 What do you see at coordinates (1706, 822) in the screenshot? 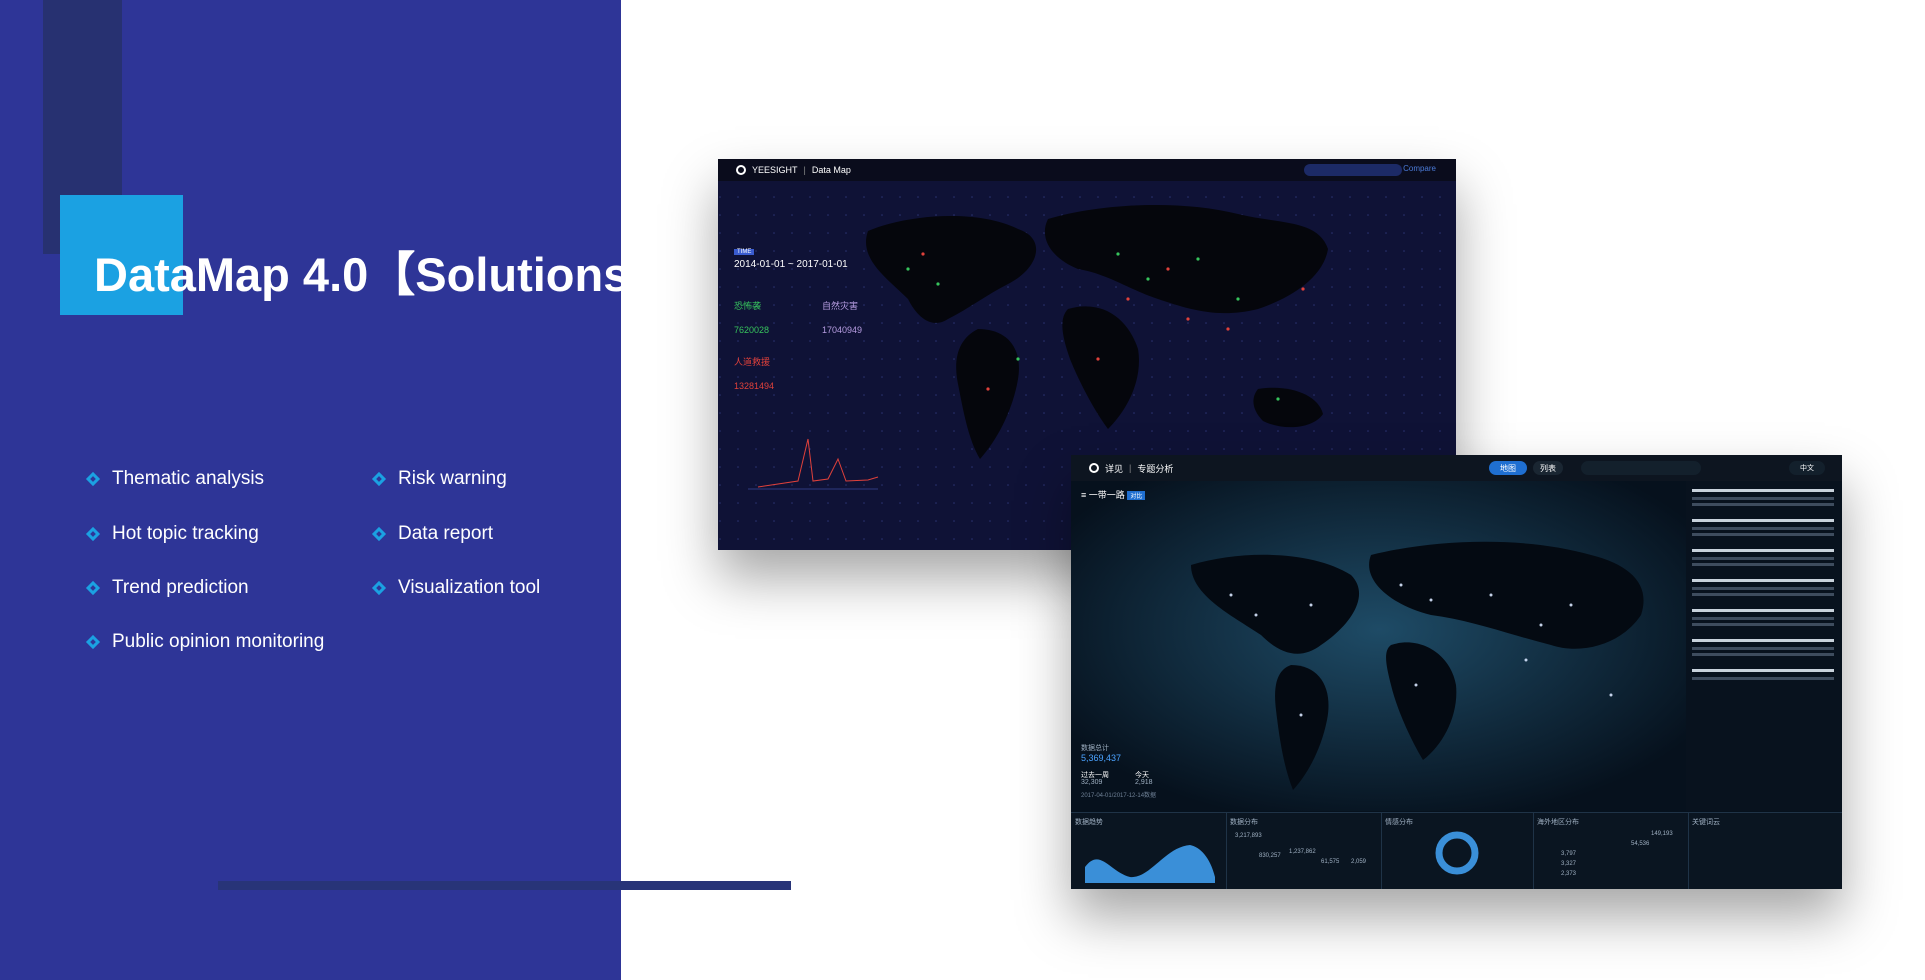
I see `panel-label: 关键词云` at bounding box center [1706, 822].